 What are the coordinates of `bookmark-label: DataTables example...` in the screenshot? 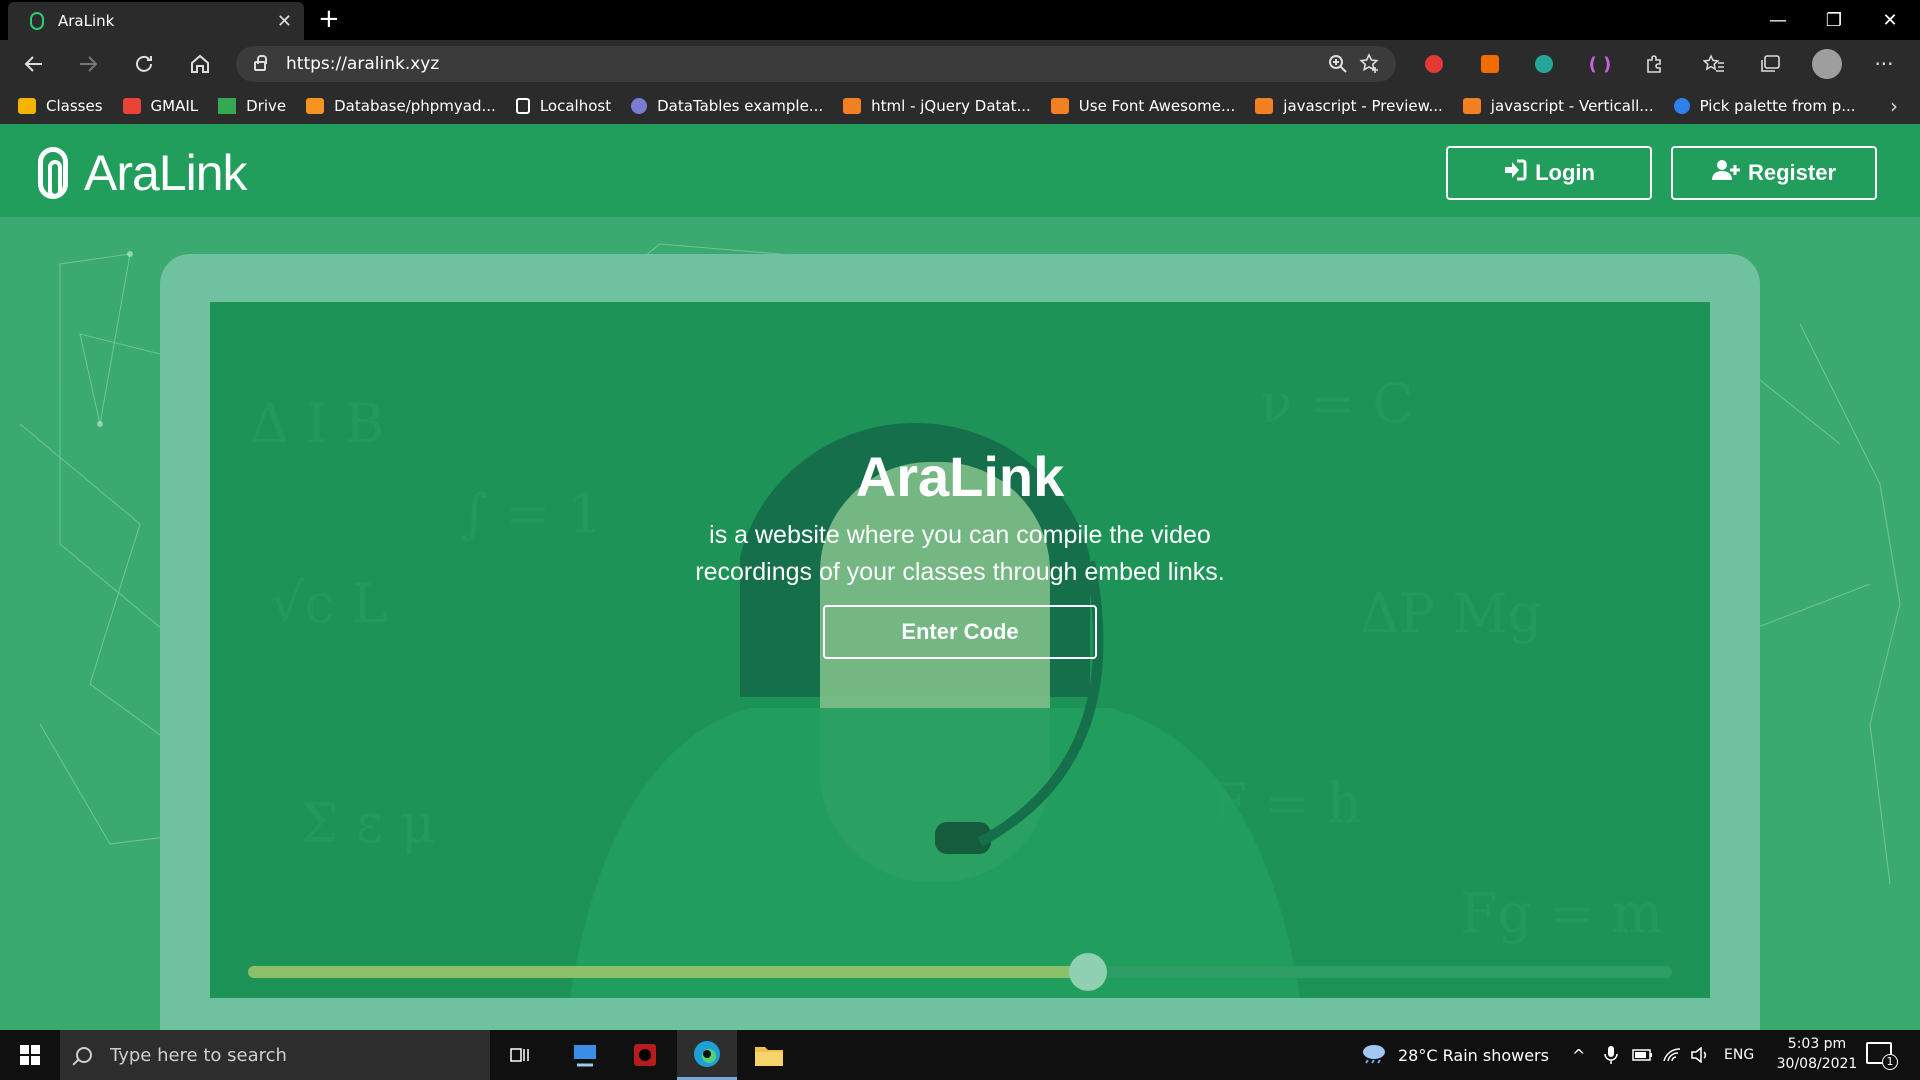 It's located at (740, 106).